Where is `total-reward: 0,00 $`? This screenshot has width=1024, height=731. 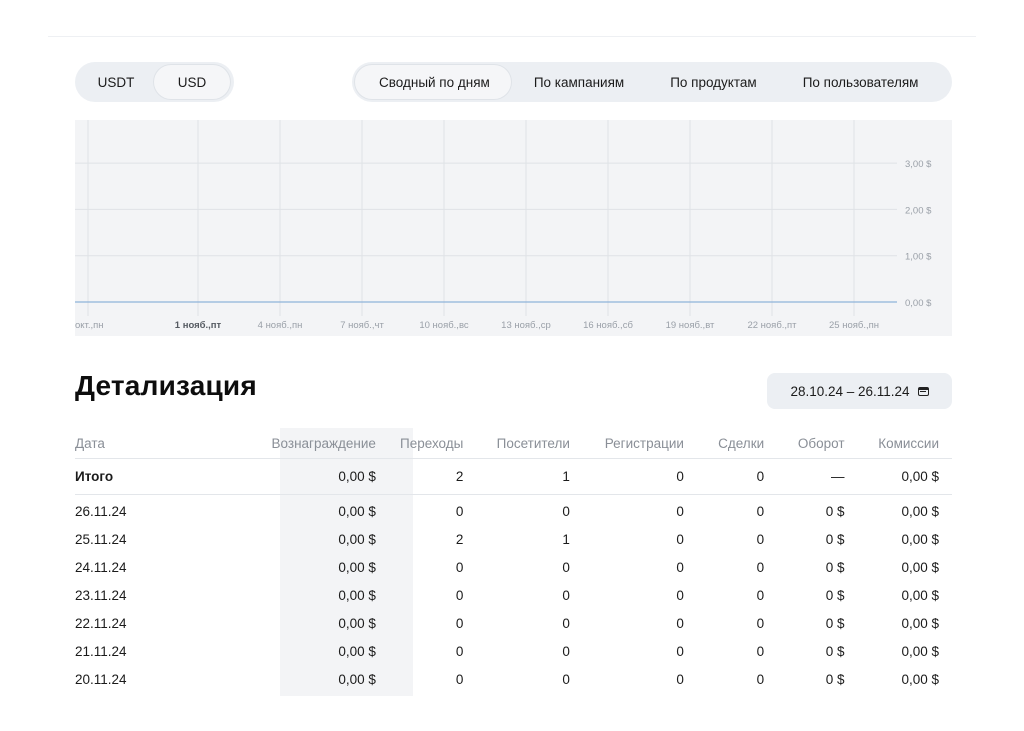 total-reward: 0,00 $ is located at coordinates (322, 476).